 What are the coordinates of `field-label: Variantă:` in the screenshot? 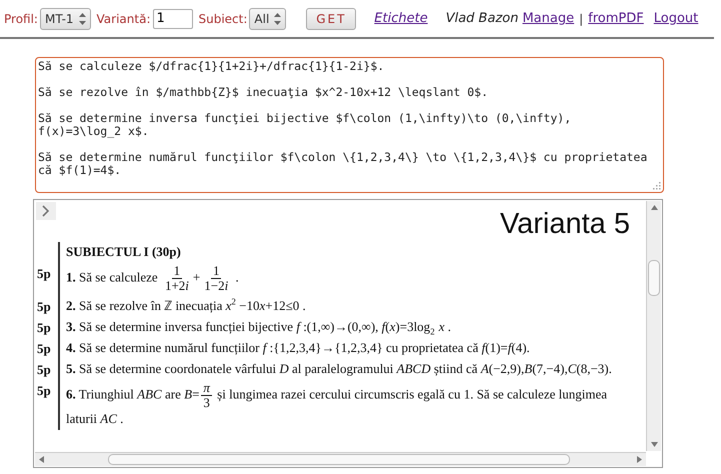 It's located at (123, 19).